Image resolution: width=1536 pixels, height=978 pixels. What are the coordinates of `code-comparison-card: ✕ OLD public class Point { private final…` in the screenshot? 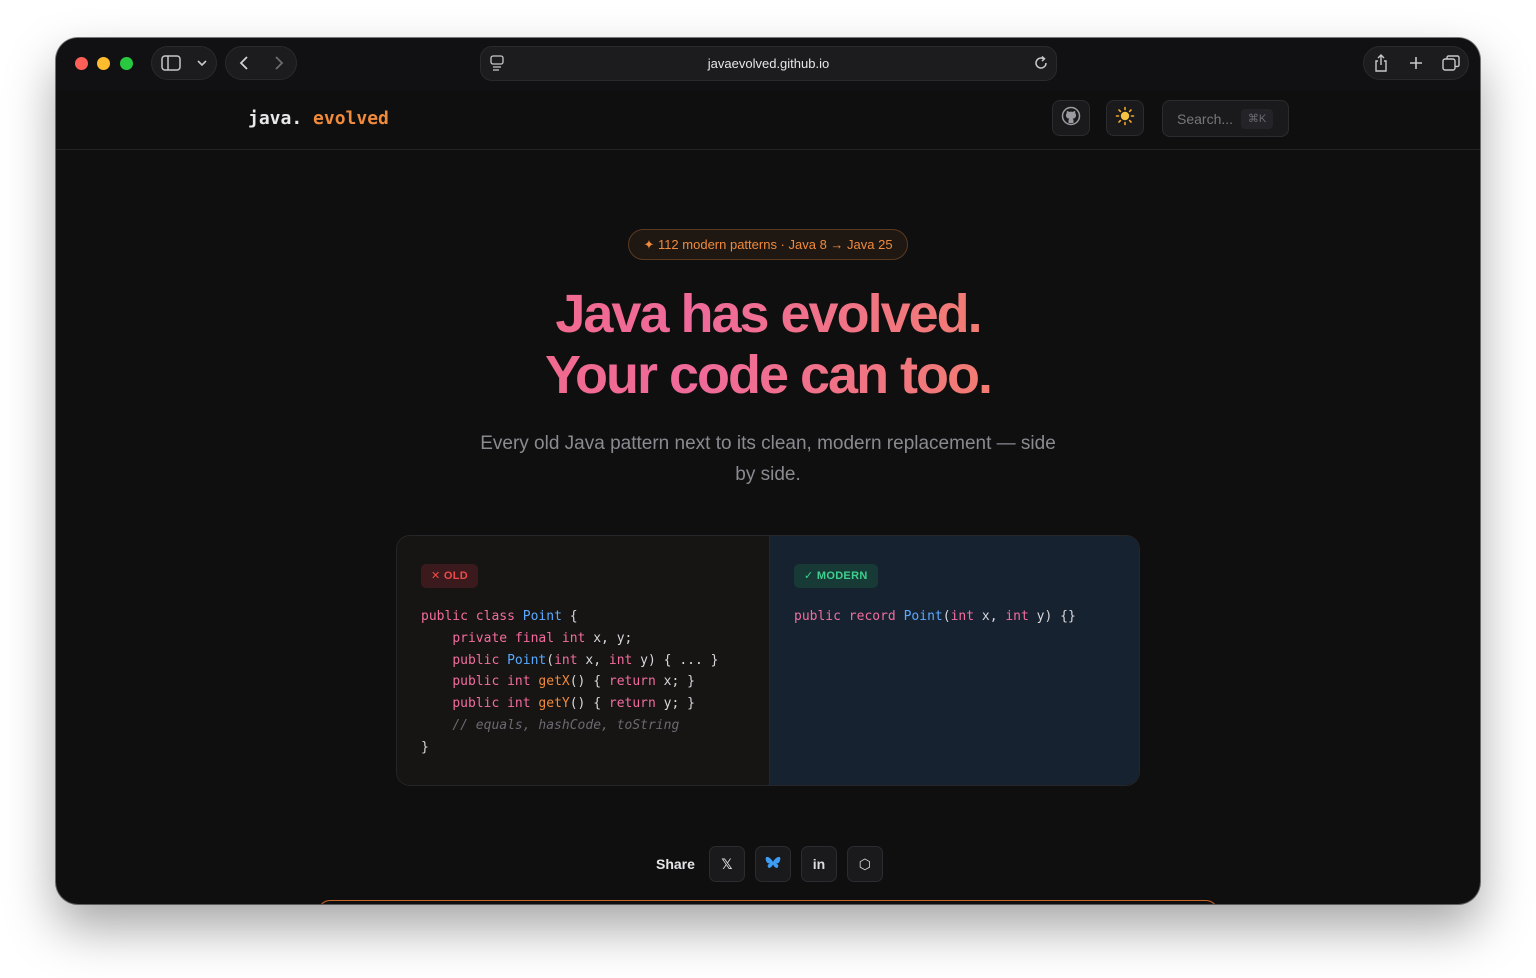 It's located at (768, 660).